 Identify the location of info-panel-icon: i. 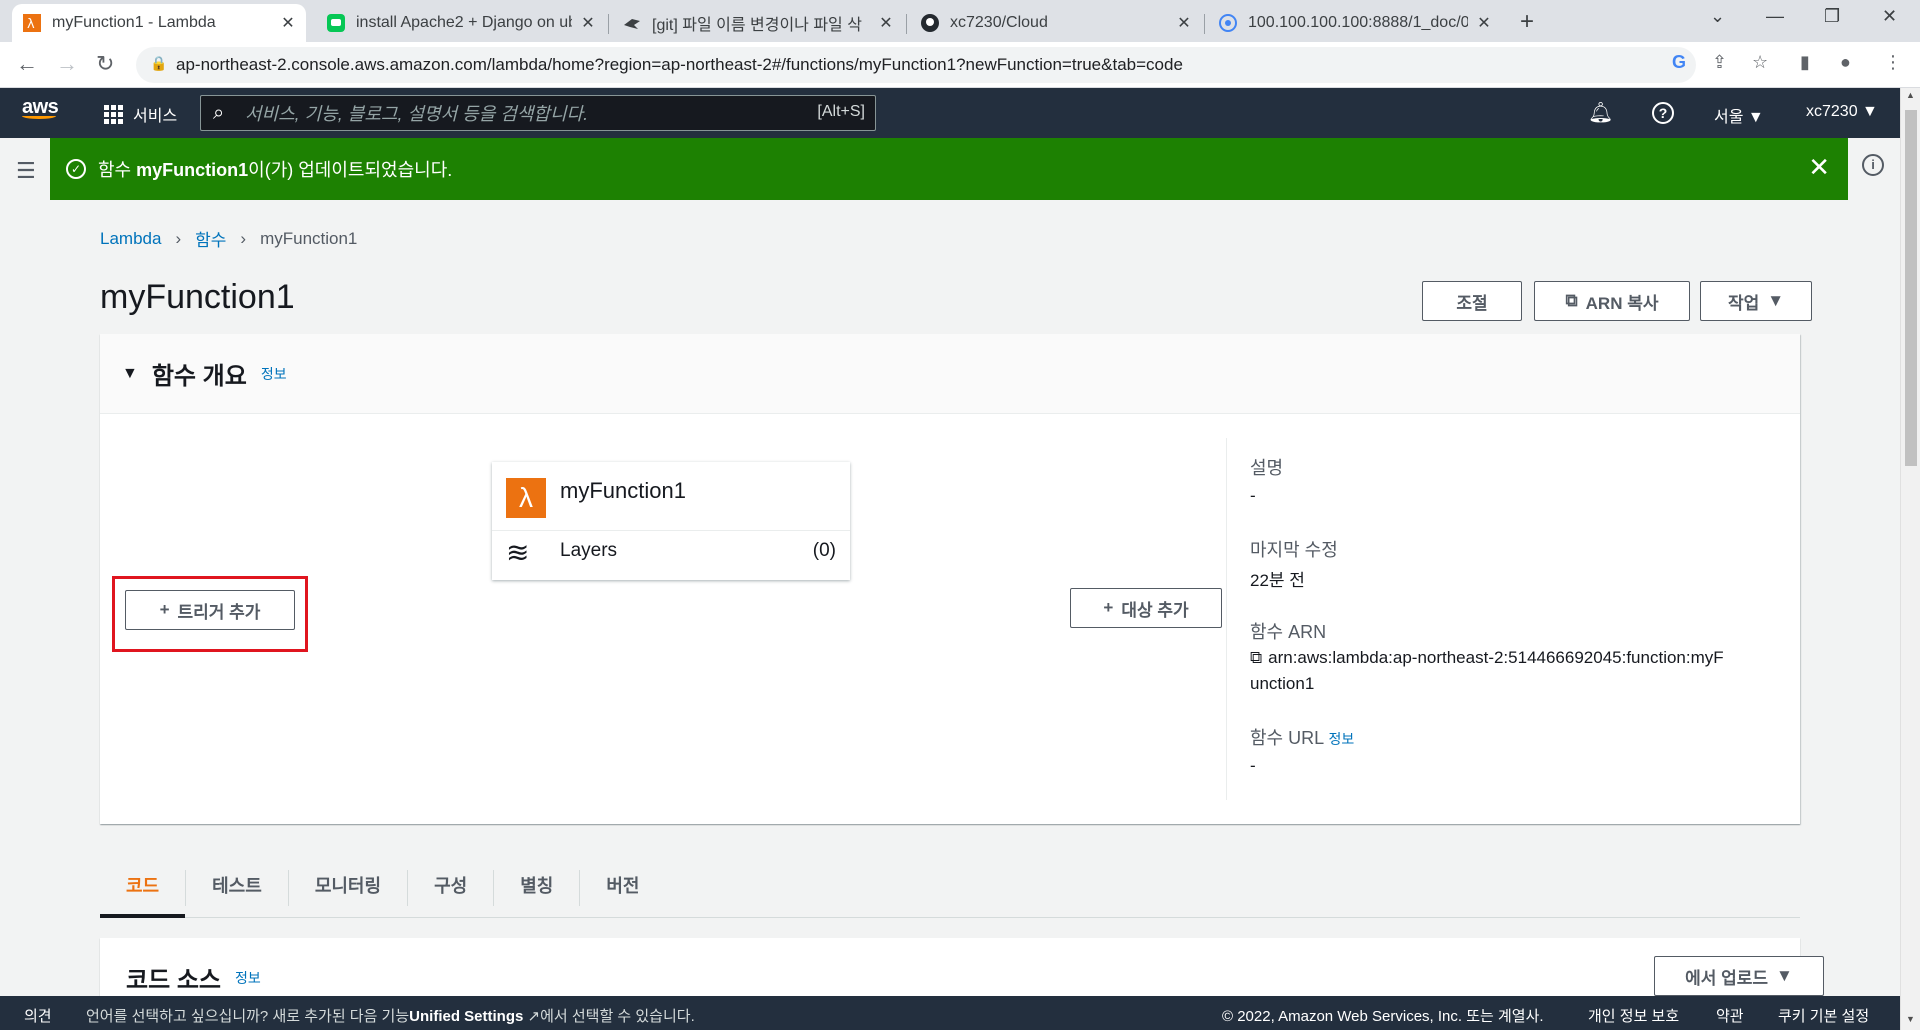
(1873, 165).